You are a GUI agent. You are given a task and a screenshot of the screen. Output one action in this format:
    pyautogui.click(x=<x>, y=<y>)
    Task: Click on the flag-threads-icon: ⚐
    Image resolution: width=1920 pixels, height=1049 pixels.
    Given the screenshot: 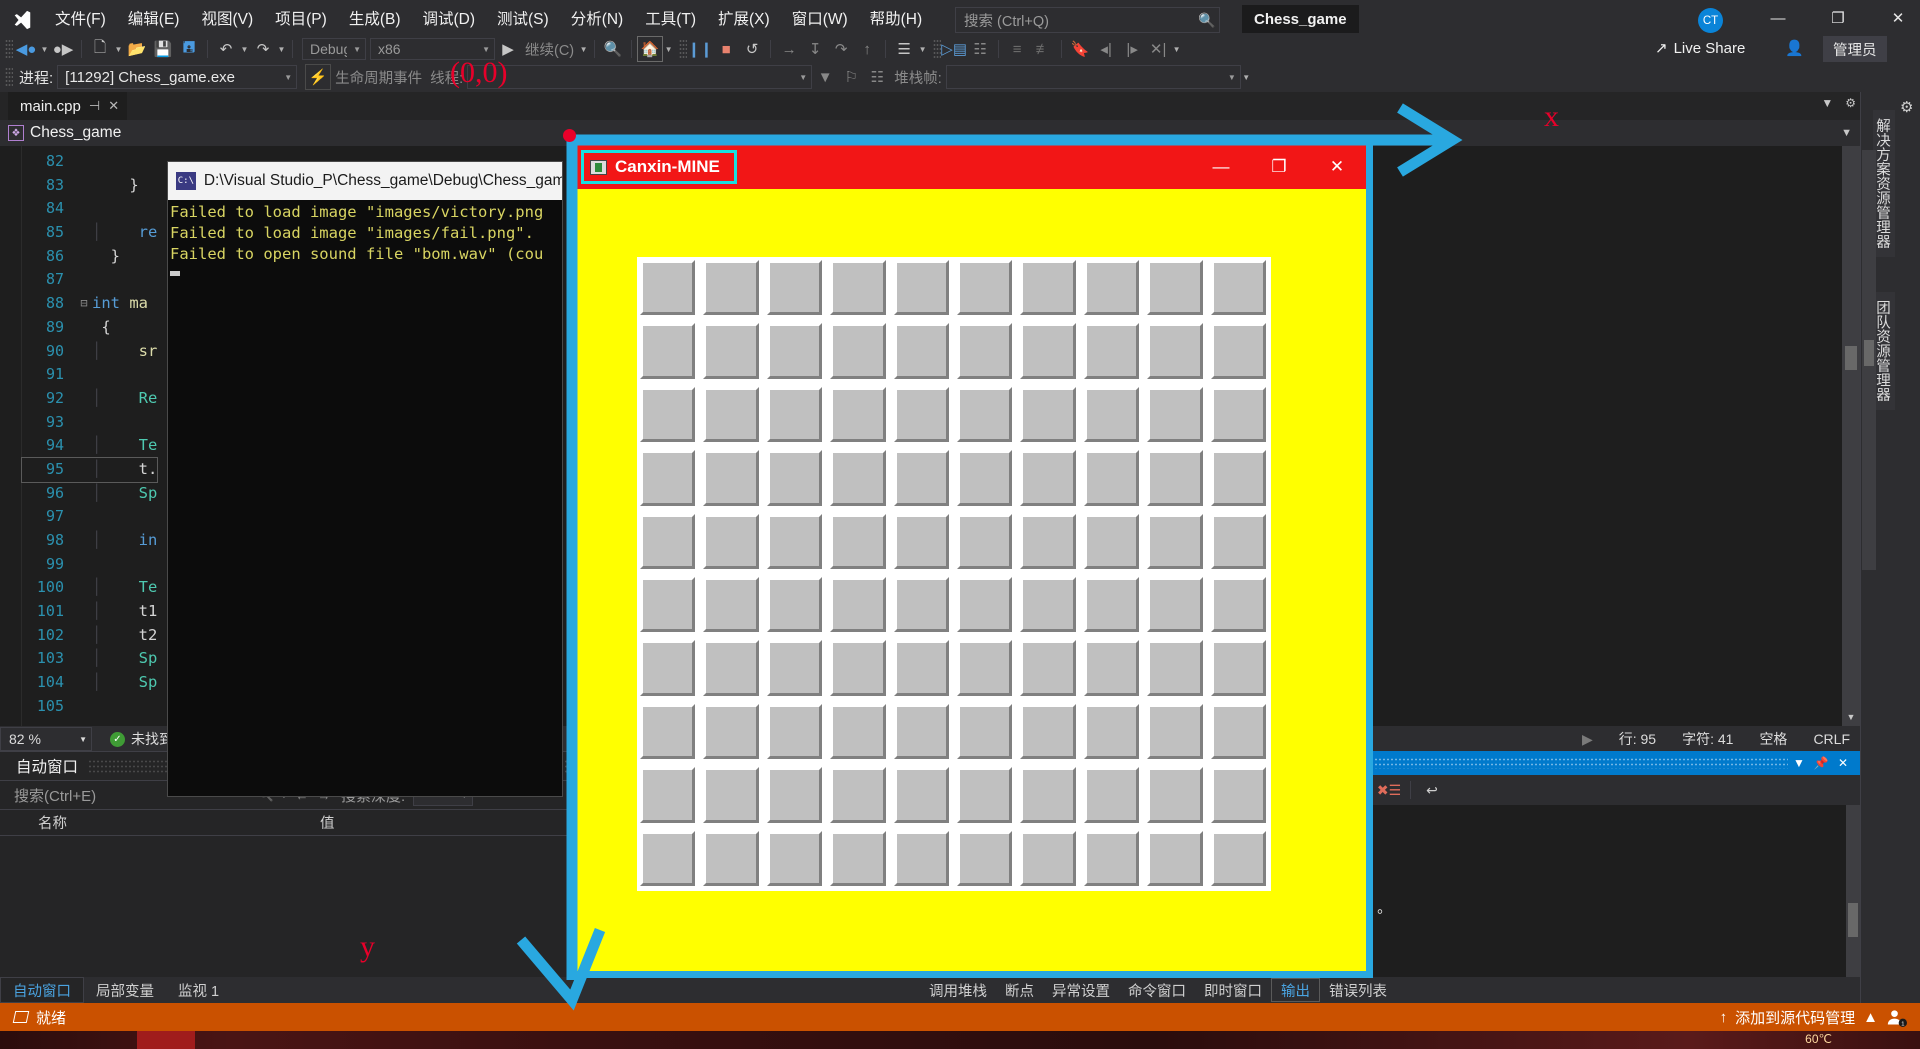 What is the action you would take?
    pyautogui.click(x=851, y=77)
    